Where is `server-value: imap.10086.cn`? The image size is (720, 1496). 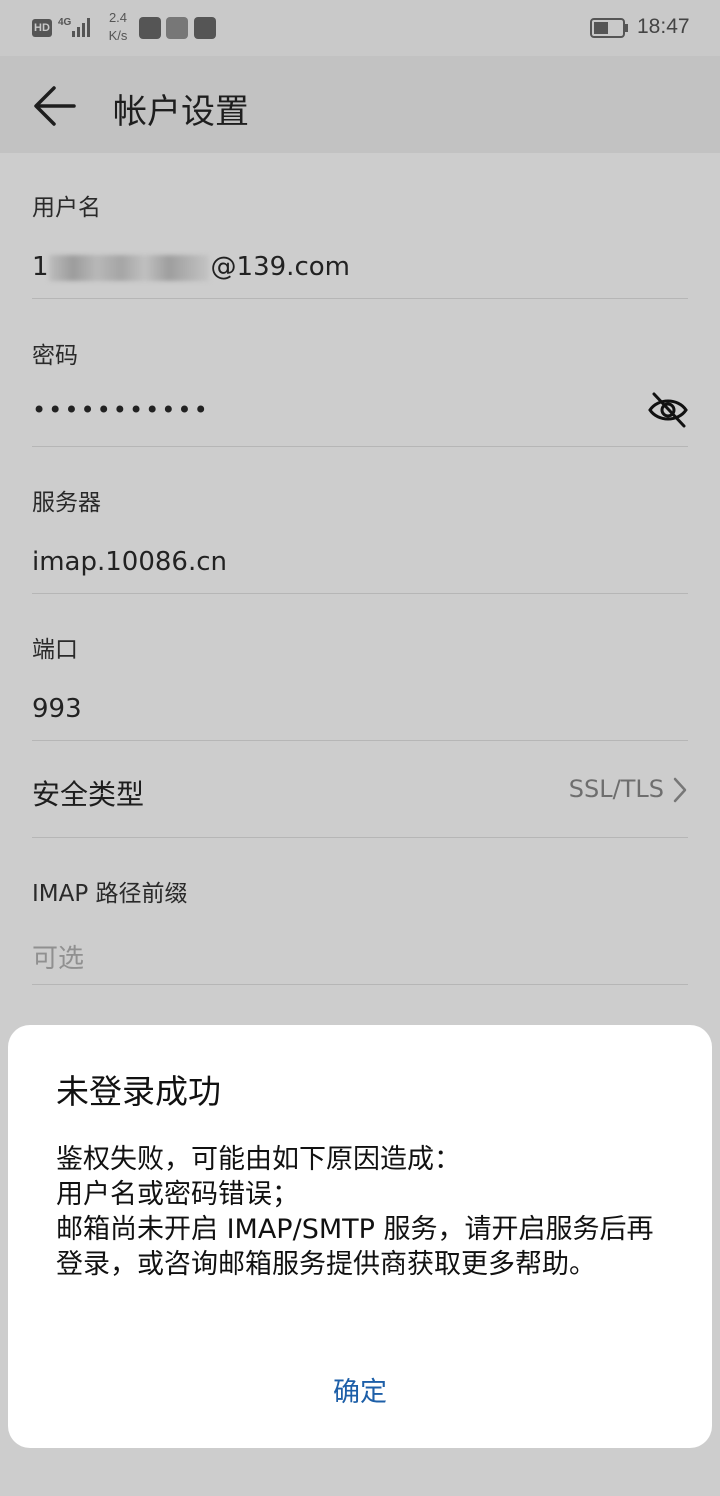 server-value: imap.10086.cn is located at coordinates (360, 562).